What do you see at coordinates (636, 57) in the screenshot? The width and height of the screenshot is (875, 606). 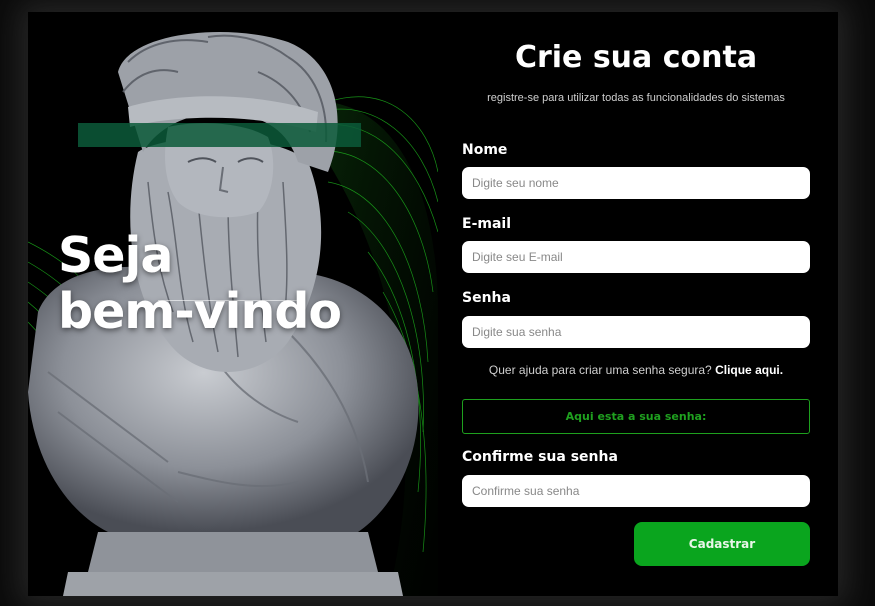 I see `form-title: Crie sua conta` at bounding box center [636, 57].